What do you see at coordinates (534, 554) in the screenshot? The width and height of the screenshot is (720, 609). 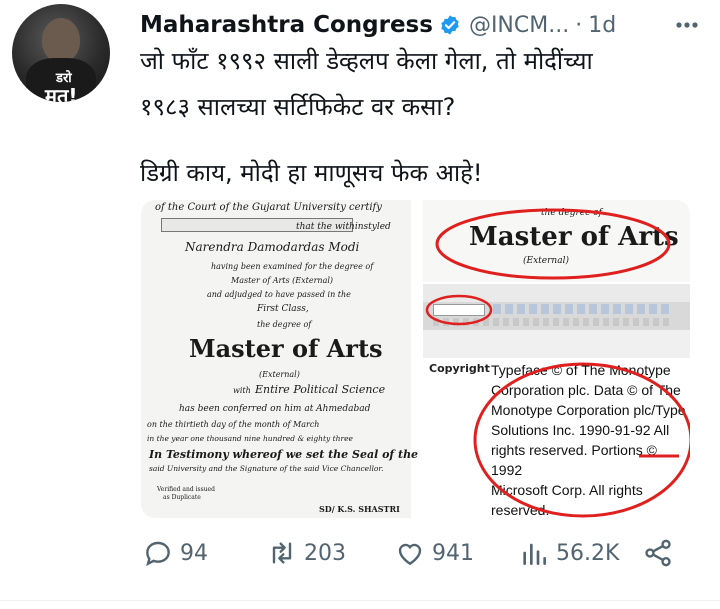 I see `views-chart-icon` at bounding box center [534, 554].